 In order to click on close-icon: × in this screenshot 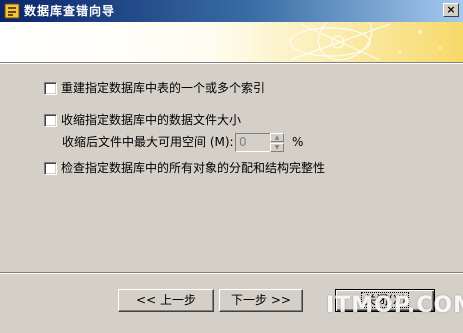, I will do `click(451, 10)`.